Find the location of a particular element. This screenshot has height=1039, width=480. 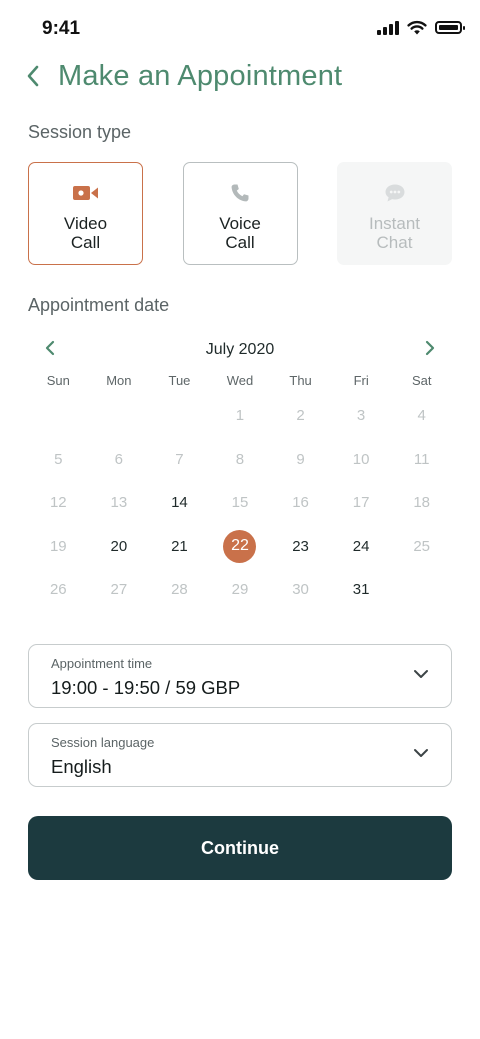

calendar-day-number: 3 is located at coordinates (361, 416).